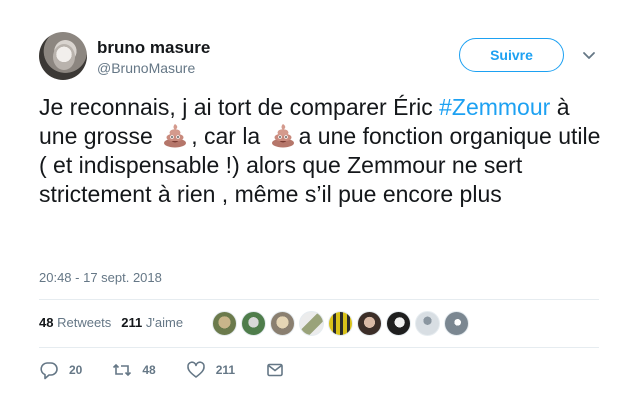 The image size is (639, 406). I want to click on likes-count: 211, so click(132, 322).